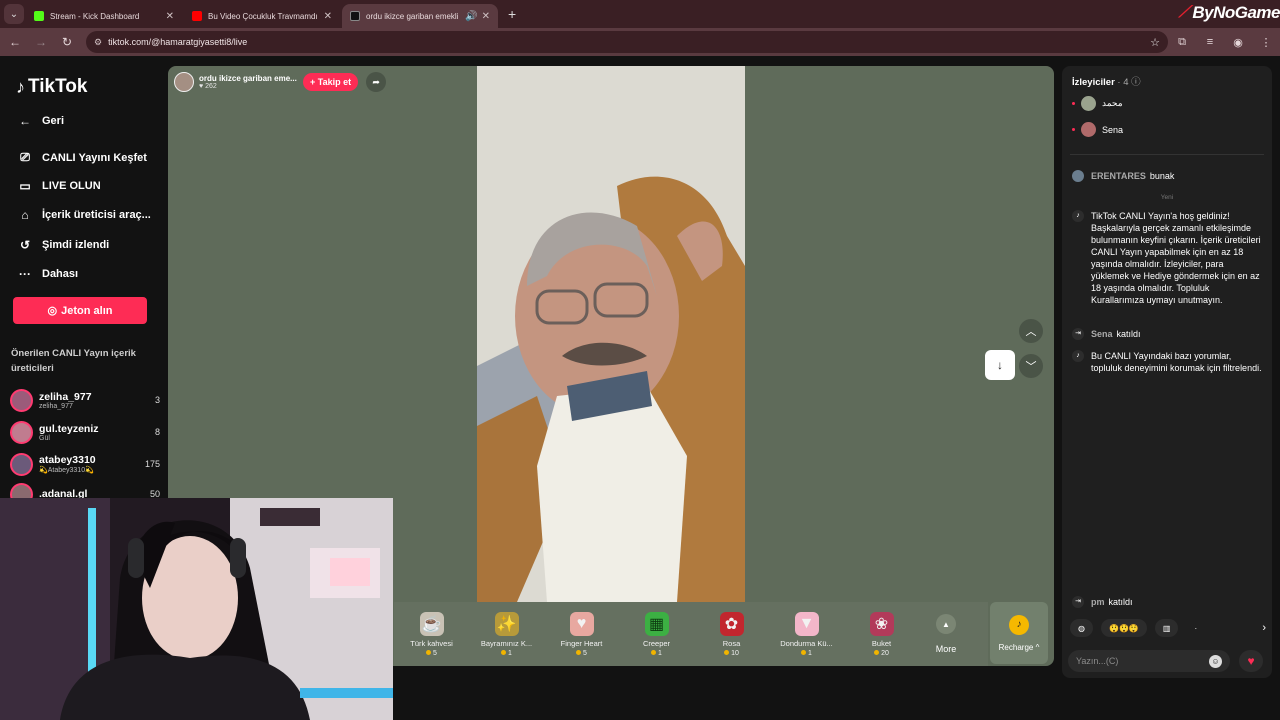  Describe the element at coordinates (1019, 647) in the screenshot. I see `recharge-label: Recharge ^` at that location.